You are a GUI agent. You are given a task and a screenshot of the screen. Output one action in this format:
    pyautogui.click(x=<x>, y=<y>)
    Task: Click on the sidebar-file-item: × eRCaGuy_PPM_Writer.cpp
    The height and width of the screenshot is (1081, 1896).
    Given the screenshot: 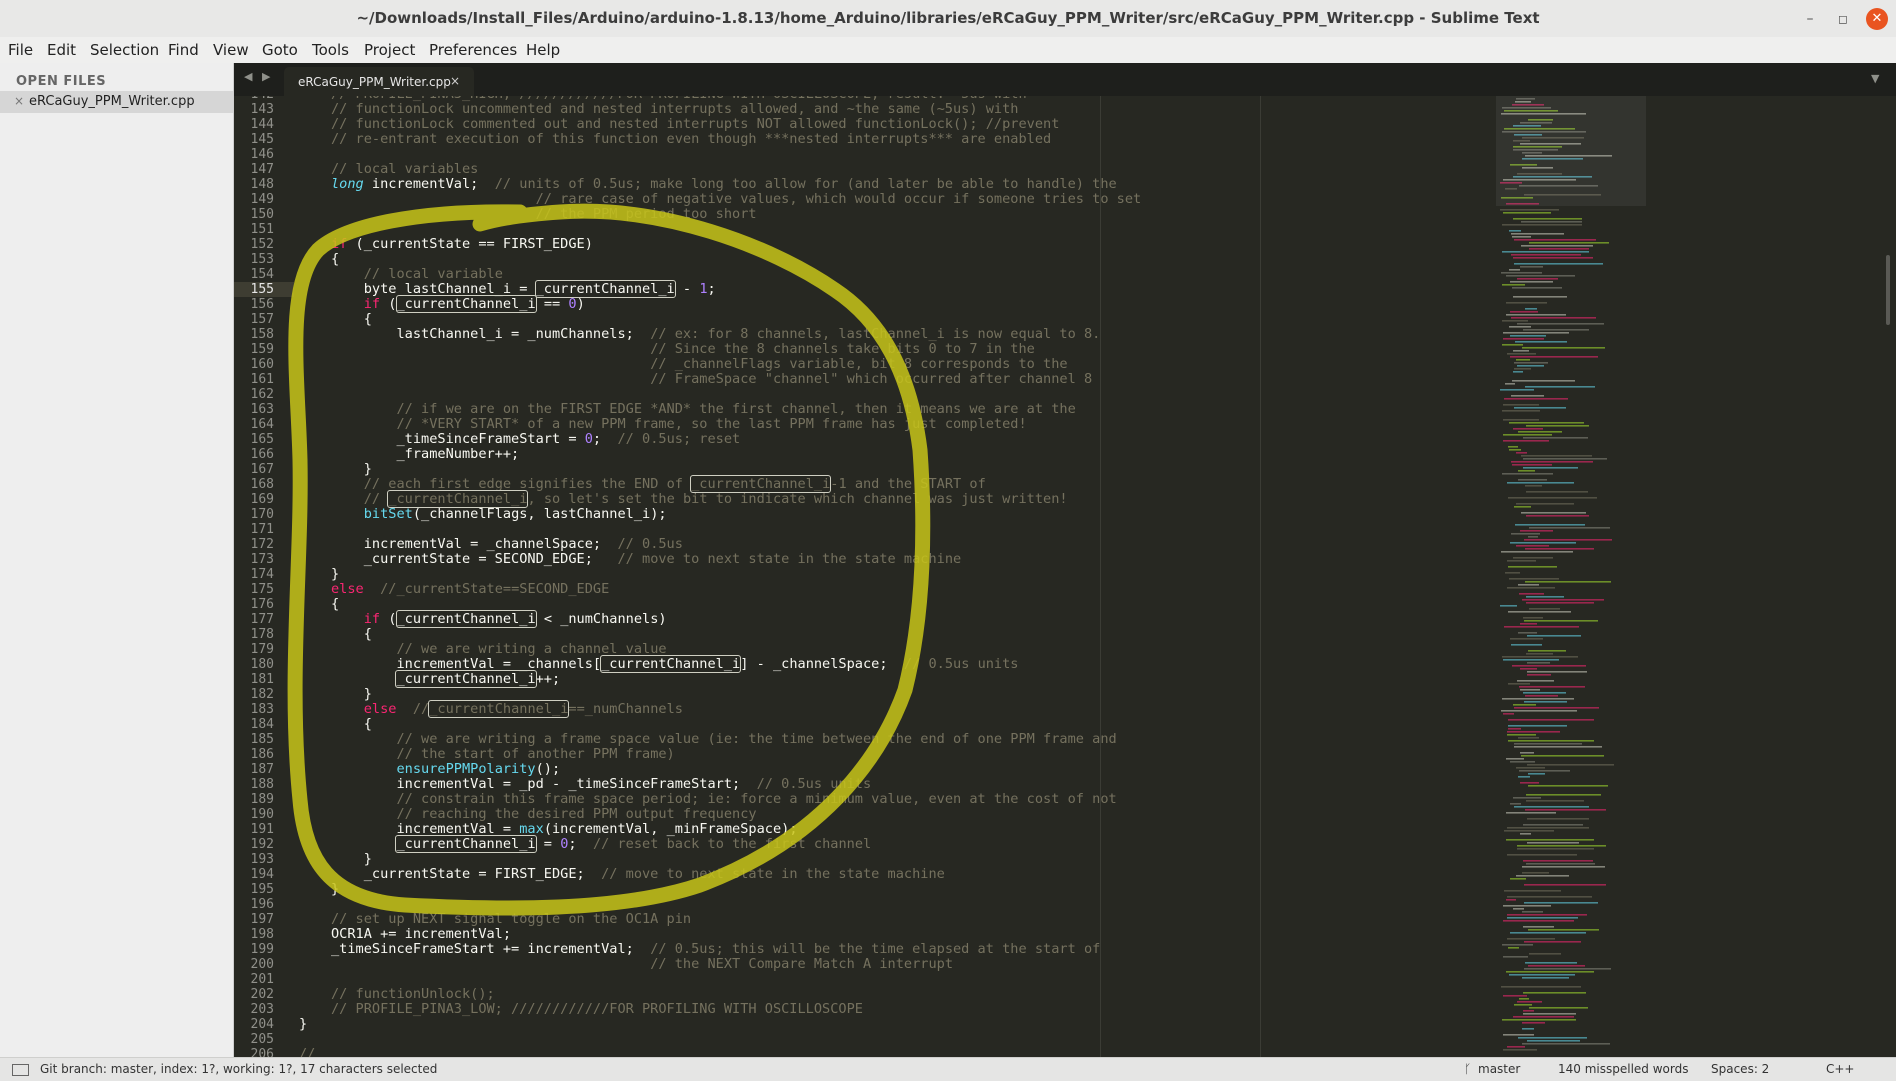 What is the action you would take?
    pyautogui.click(x=116, y=102)
    